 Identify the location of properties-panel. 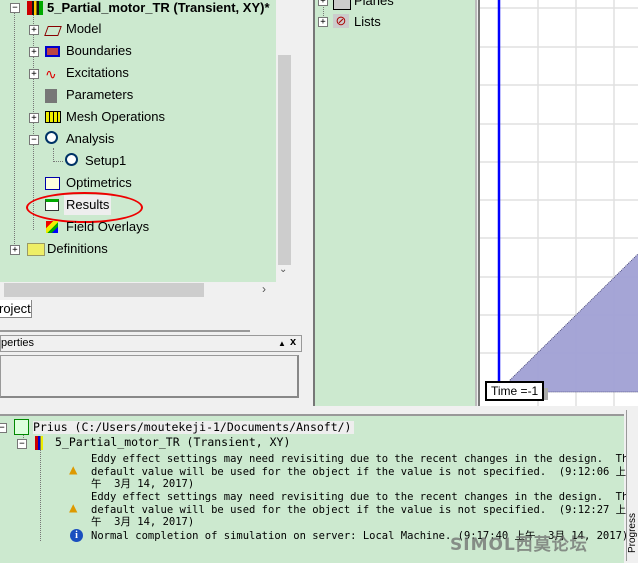
(149, 376).